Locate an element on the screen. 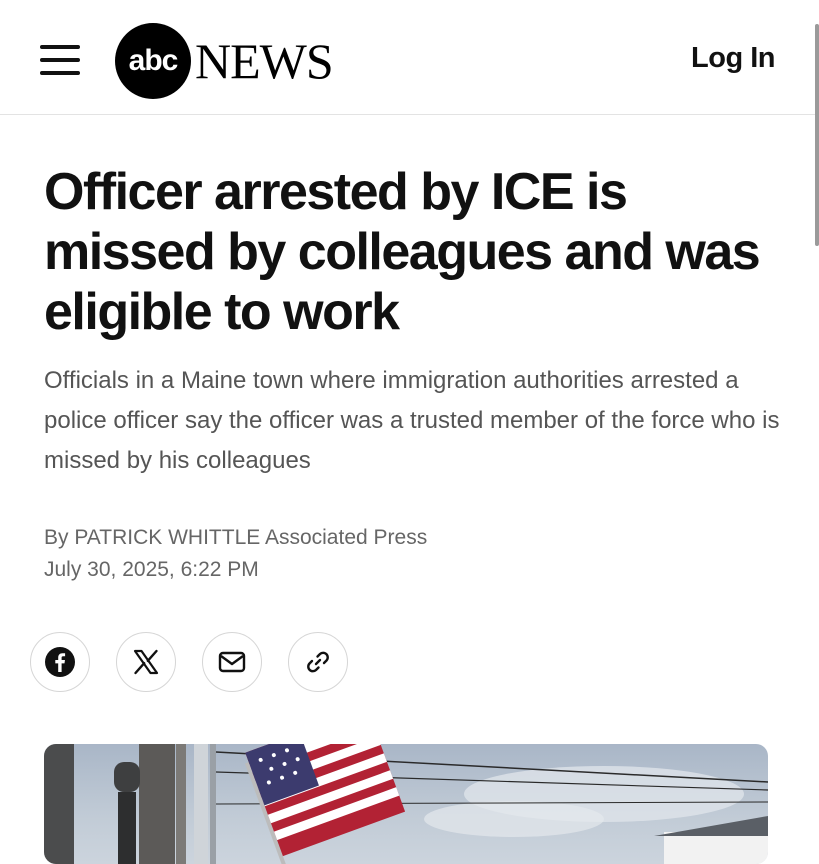  share-bar is located at coordinates (189, 662).